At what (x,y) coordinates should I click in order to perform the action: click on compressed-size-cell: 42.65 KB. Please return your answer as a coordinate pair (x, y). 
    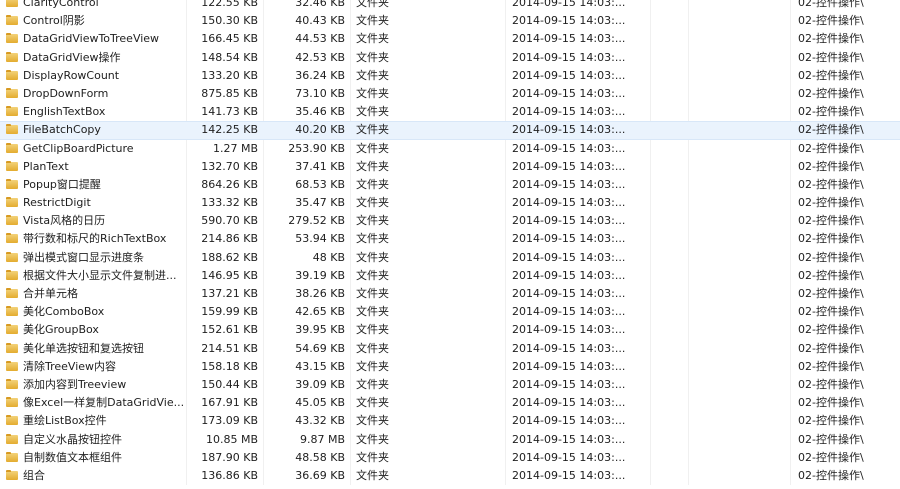
    Looking at the image, I should click on (320, 312).